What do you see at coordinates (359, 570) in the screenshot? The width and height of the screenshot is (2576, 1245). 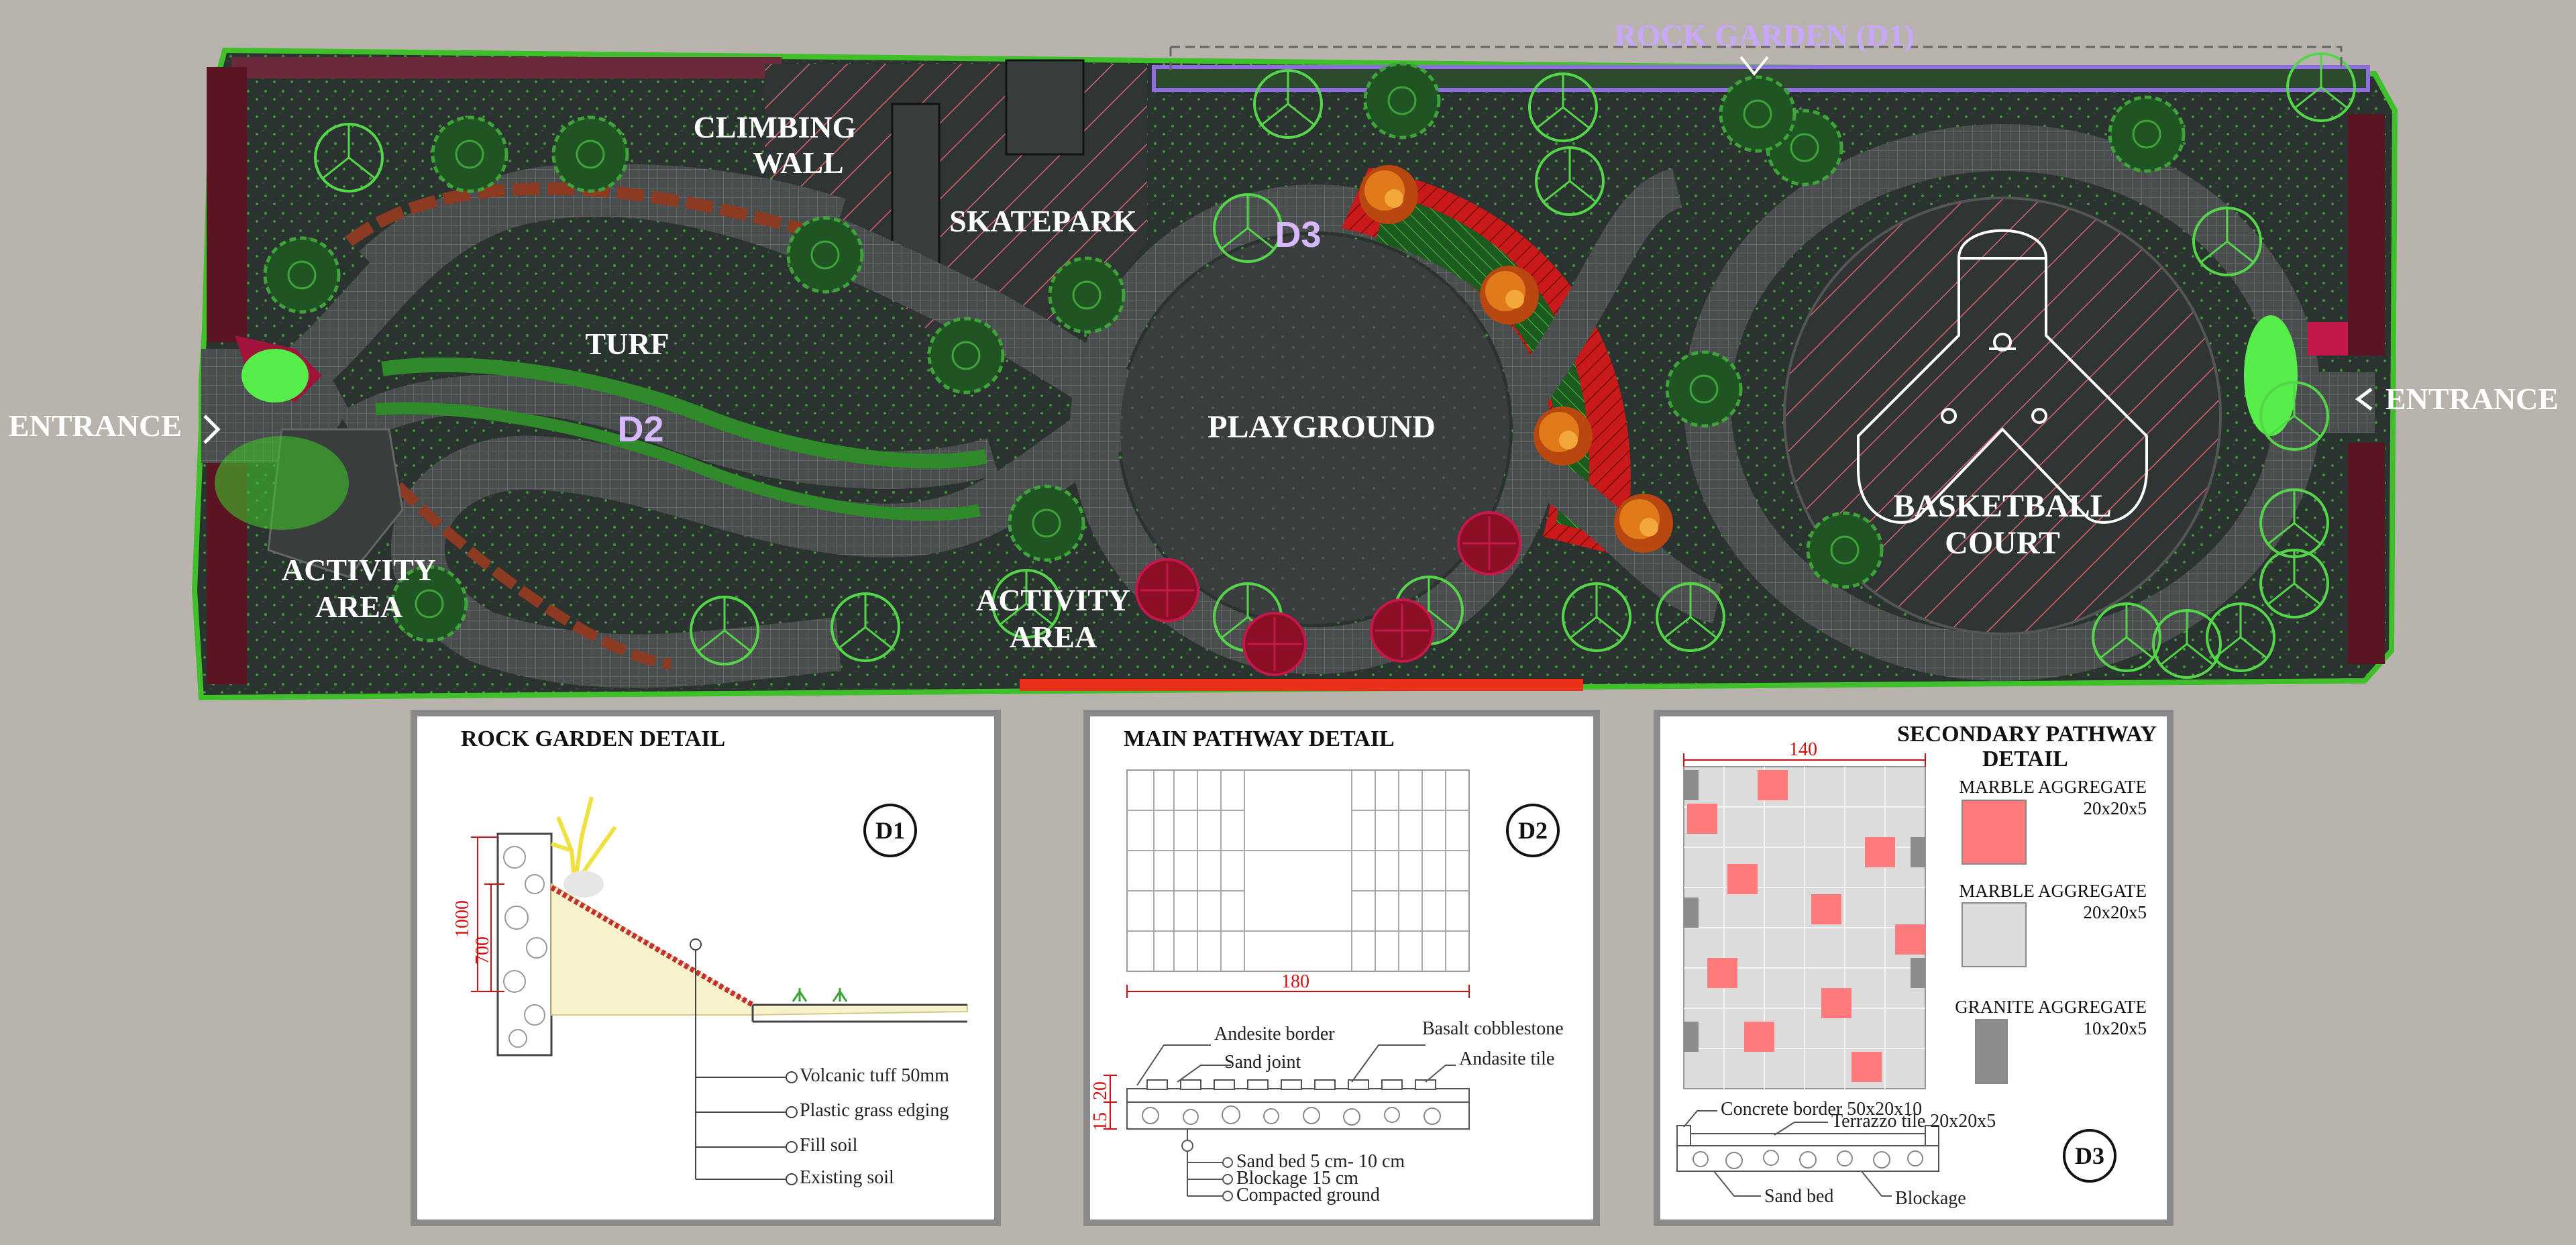 I see `activity-area-left-label: ACTIVITY` at bounding box center [359, 570].